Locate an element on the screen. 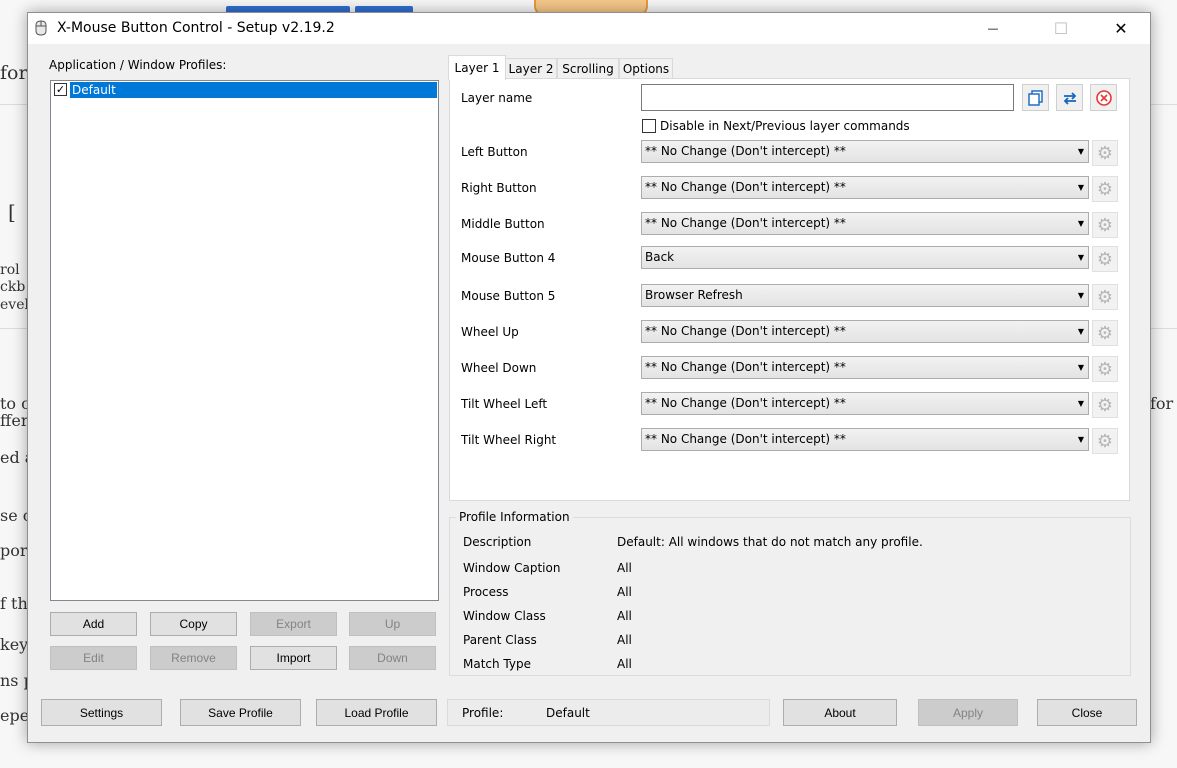  apply-button: Apply is located at coordinates (968, 712).